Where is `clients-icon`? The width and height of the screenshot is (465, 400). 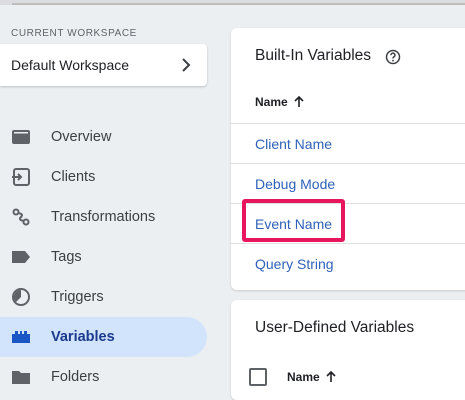
clients-icon is located at coordinates (21, 177).